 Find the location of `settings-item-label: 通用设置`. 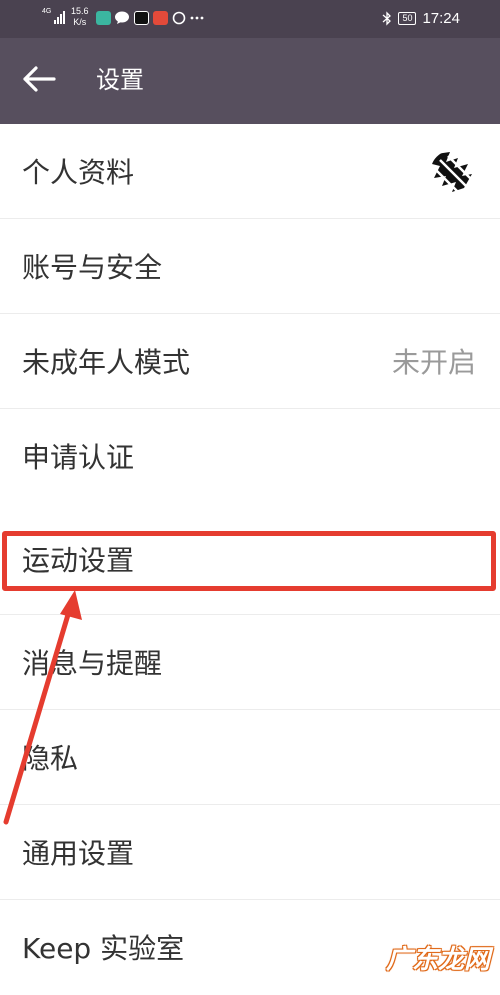

settings-item-label: 通用设置 is located at coordinates (78, 853).